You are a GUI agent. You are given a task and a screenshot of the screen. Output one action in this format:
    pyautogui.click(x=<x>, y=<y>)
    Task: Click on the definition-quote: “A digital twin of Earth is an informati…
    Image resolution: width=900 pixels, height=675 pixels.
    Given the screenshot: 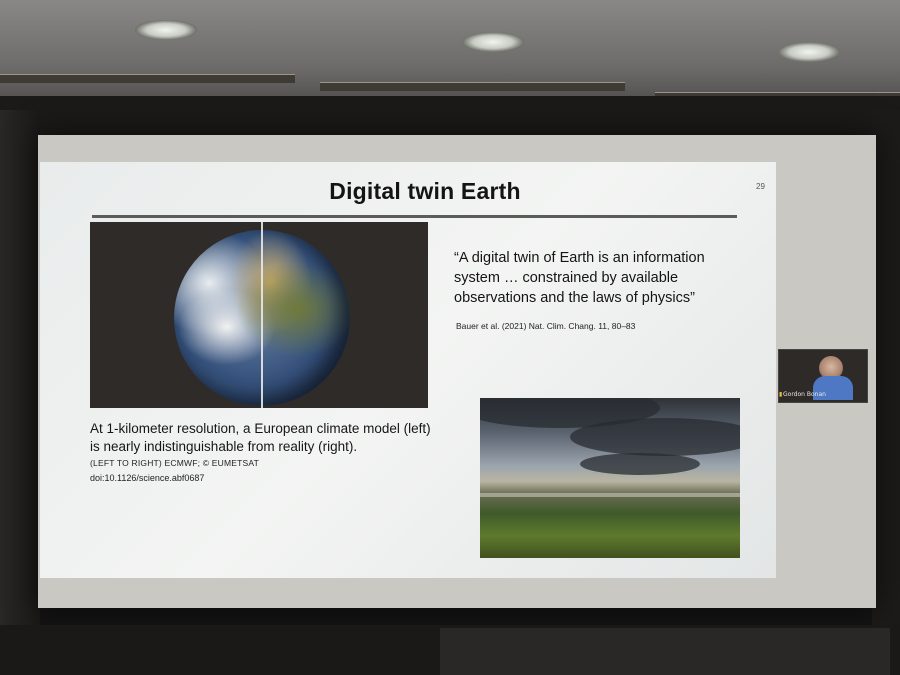 What is the action you would take?
    pyautogui.click(x=579, y=278)
    